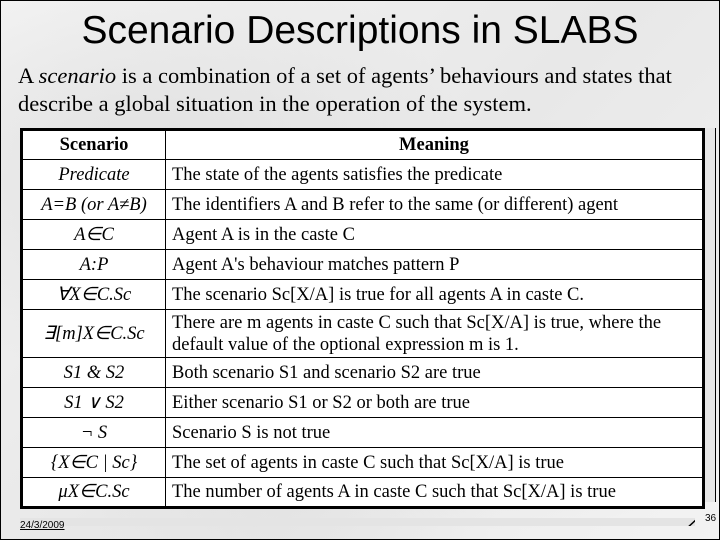  What do you see at coordinates (434, 432) in the screenshot?
I see `meaning-cell: Scenario S is not true` at bounding box center [434, 432].